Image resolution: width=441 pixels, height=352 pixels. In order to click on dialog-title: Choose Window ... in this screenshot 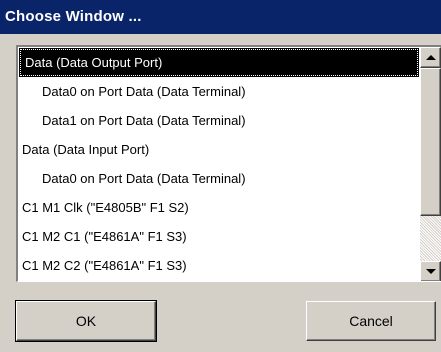, I will do `click(220, 17)`.